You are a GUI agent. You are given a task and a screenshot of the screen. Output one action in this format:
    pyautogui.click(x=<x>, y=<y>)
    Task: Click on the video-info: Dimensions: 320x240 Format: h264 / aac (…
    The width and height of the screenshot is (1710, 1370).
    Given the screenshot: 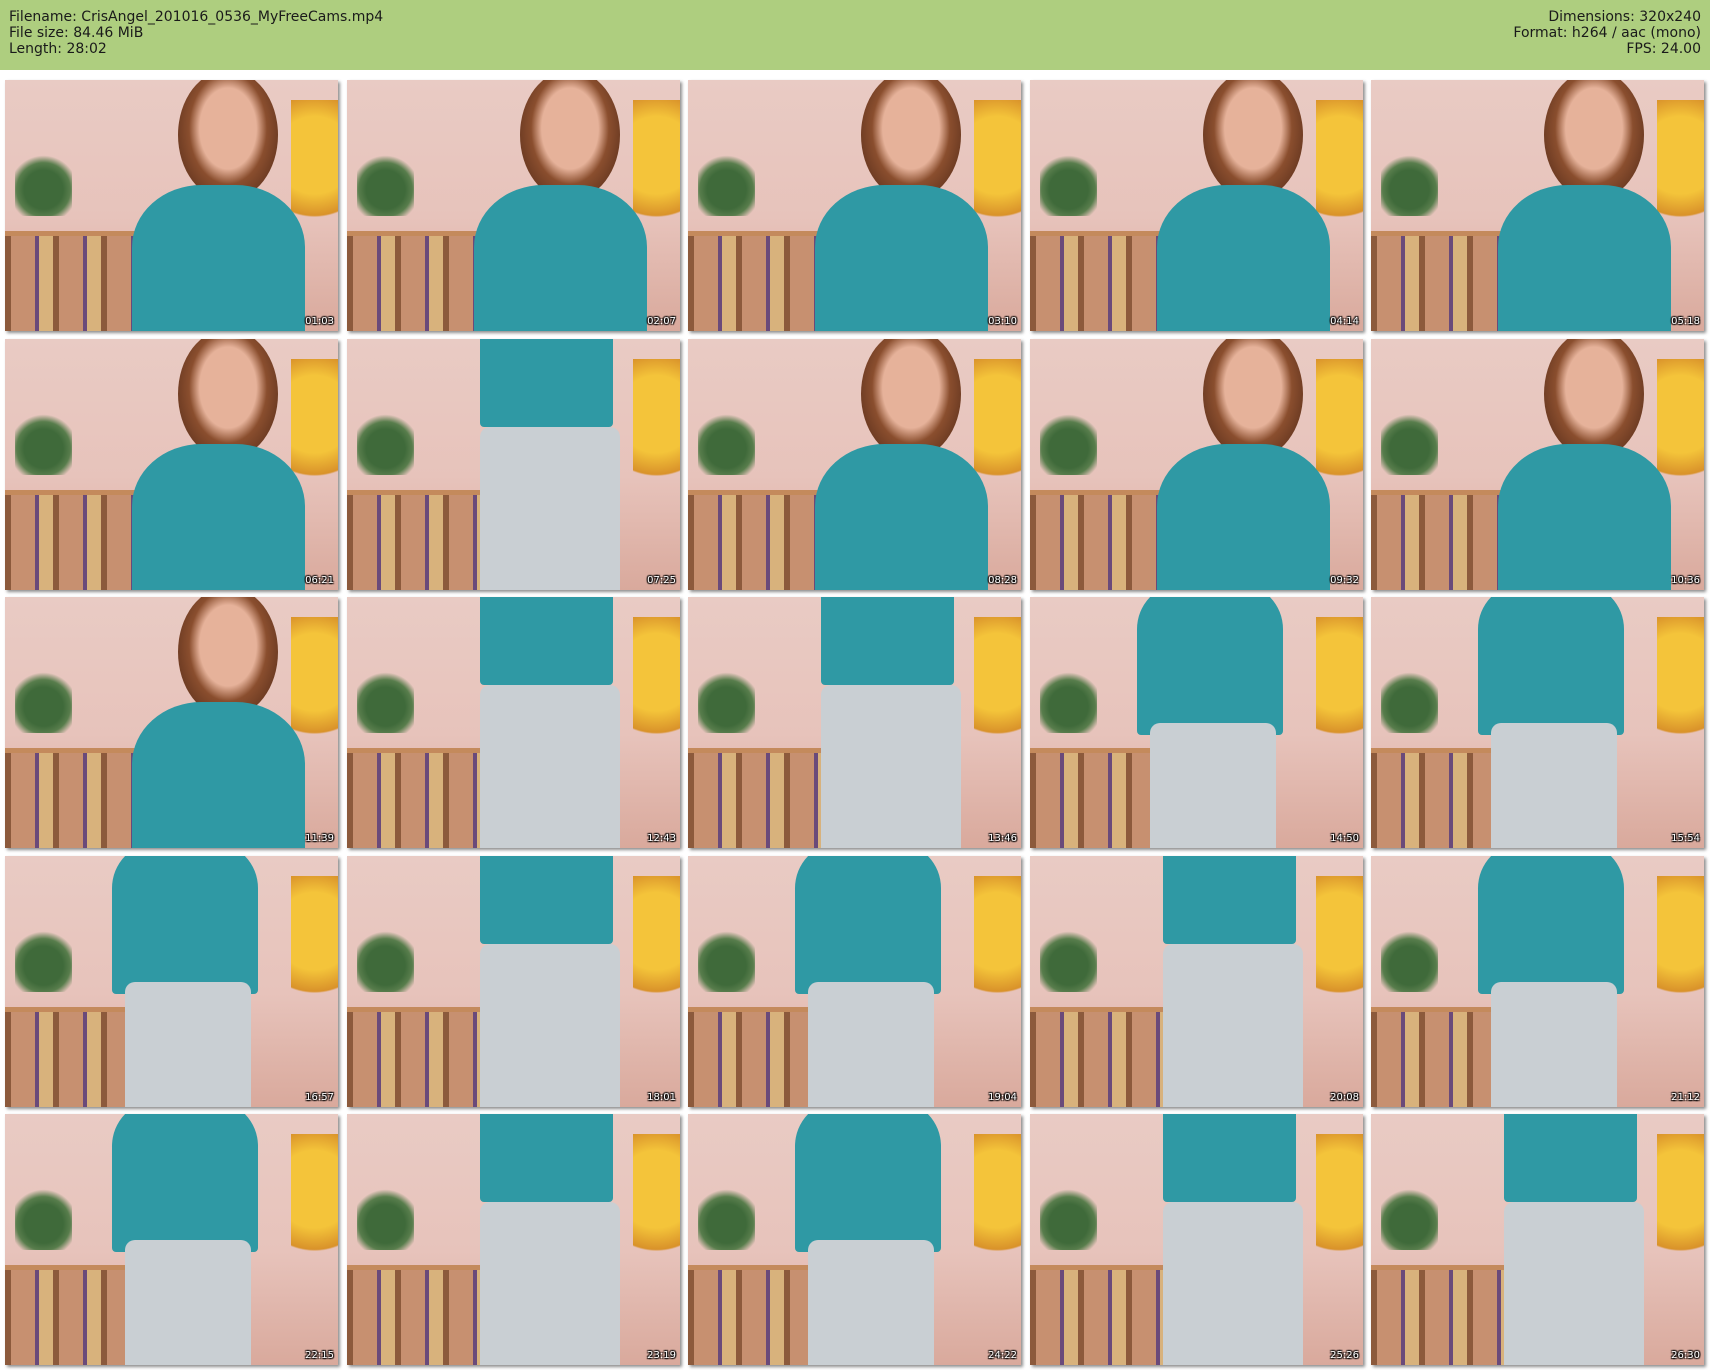 What is the action you would take?
    pyautogui.click(x=1607, y=33)
    